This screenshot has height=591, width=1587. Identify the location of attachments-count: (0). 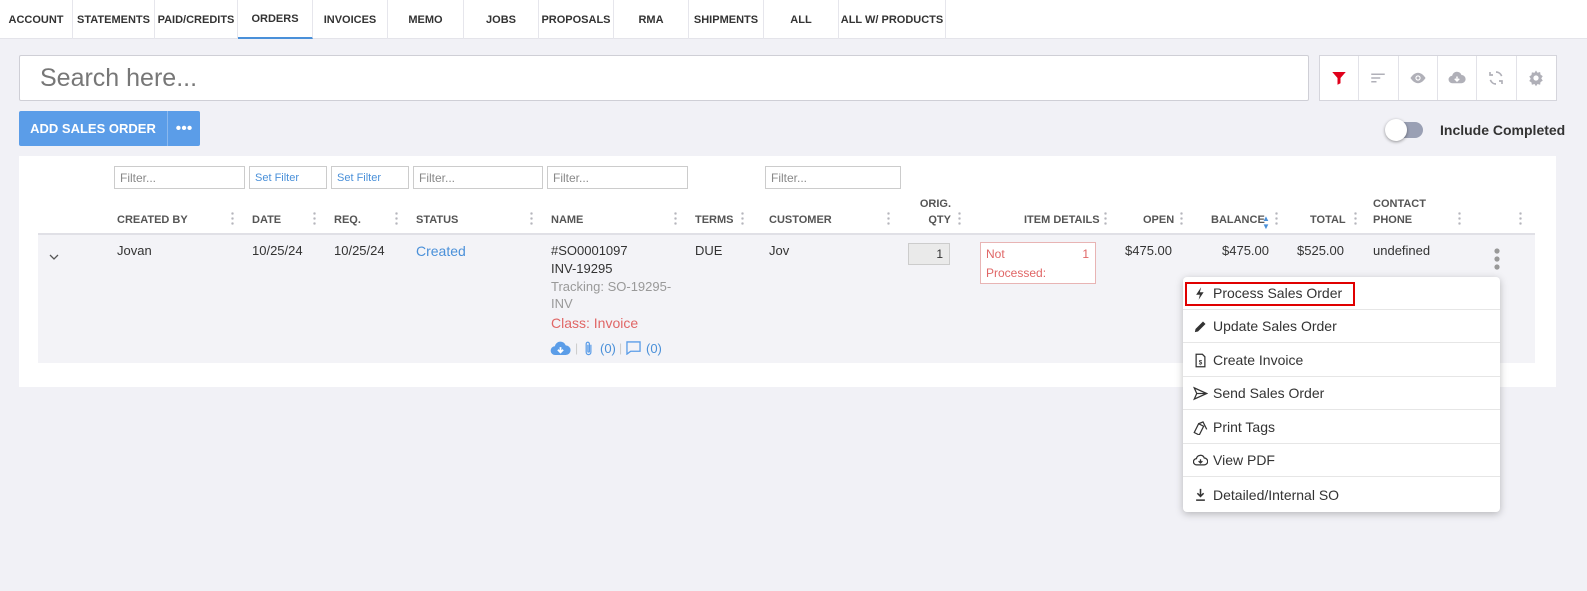
(608, 348).